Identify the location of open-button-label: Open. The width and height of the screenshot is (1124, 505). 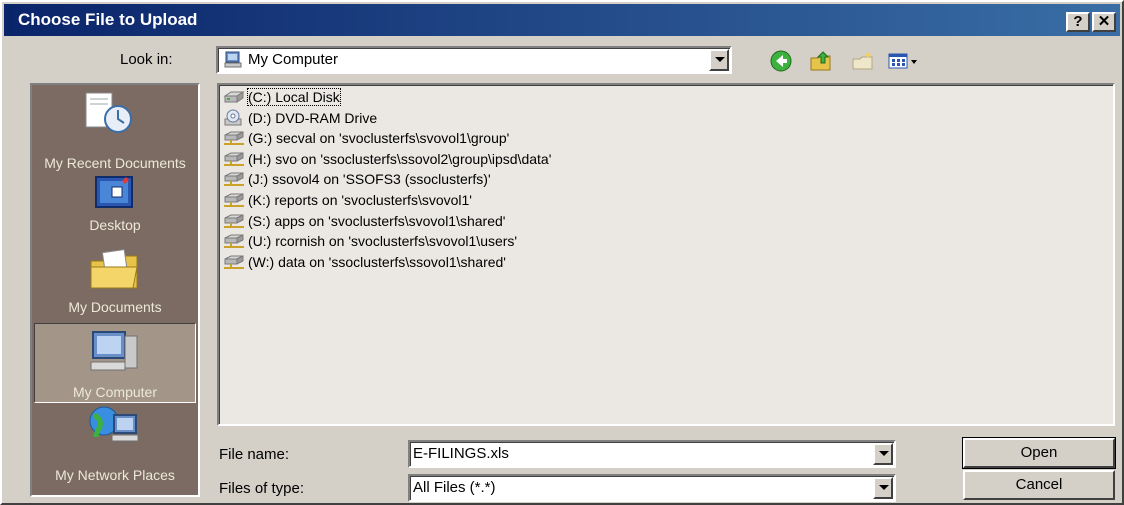
(1039, 452).